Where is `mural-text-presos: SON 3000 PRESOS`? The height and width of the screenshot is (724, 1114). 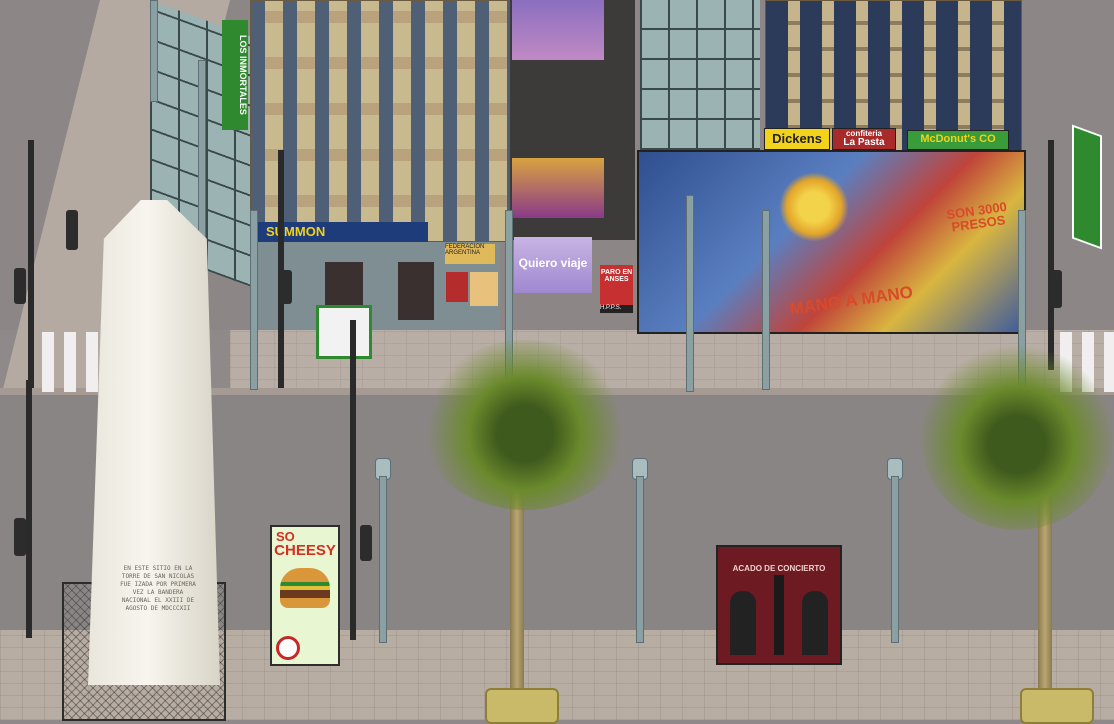
mural-text-presos: SON 3000 PRESOS is located at coordinates (976, 216).